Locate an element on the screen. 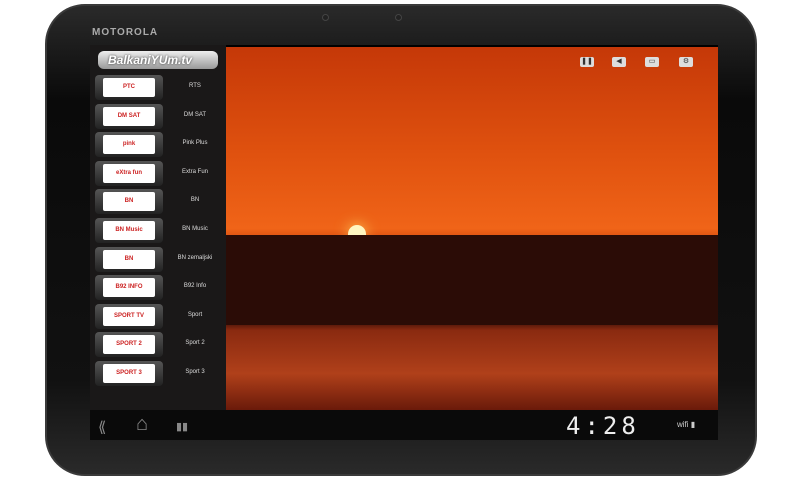 The width and height of the screenshot is (800, 480). channel-logo: B92 INFO is located at coordinates (129, 288).